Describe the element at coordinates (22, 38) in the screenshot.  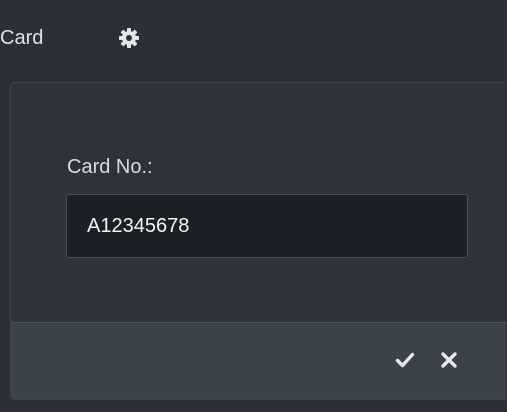
I see `dialog-title: Card` at that location.